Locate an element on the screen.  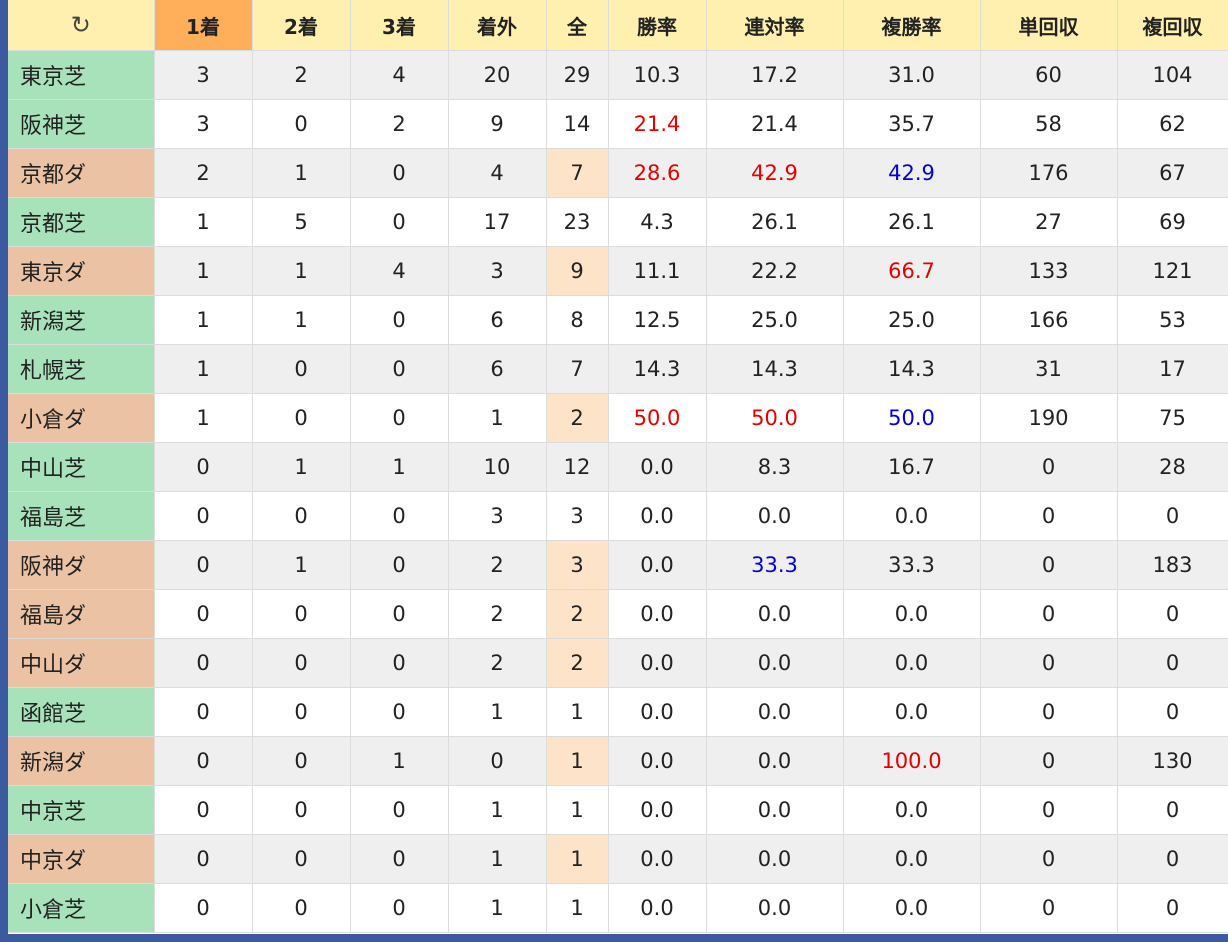
header-row: ↻ 1着 2着 3着 着外 全 勝率 連対率 複勝率 単回収 複回収 is located at coordinates (618, 25).